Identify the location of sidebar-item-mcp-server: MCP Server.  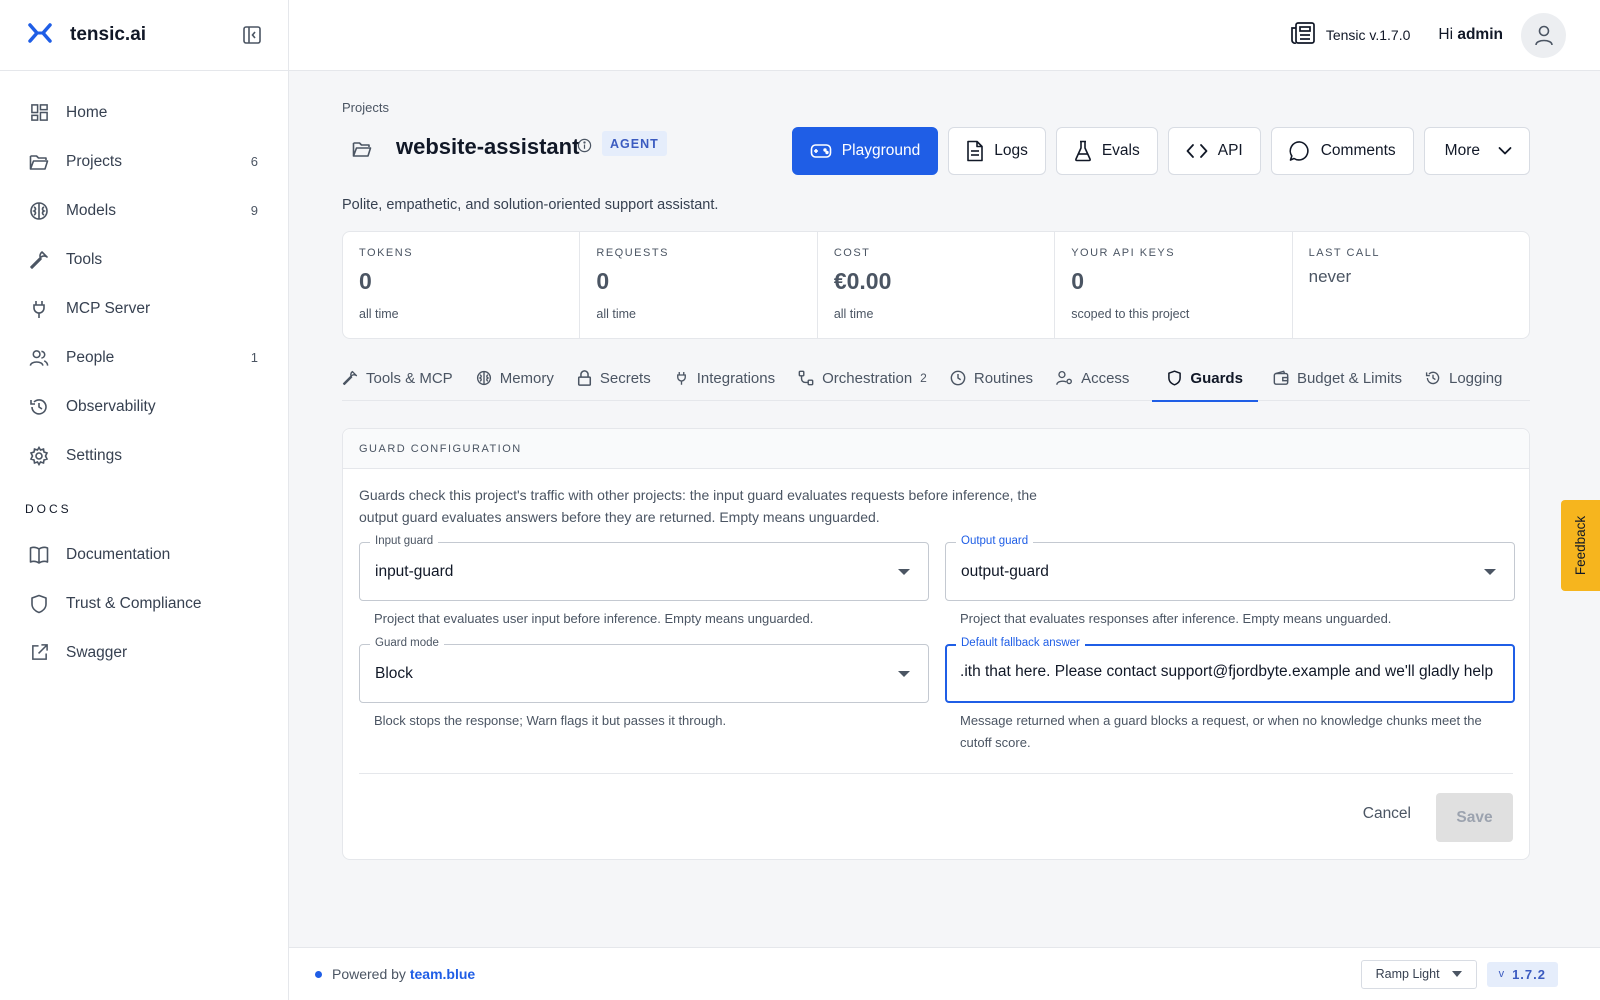
(144, 308).